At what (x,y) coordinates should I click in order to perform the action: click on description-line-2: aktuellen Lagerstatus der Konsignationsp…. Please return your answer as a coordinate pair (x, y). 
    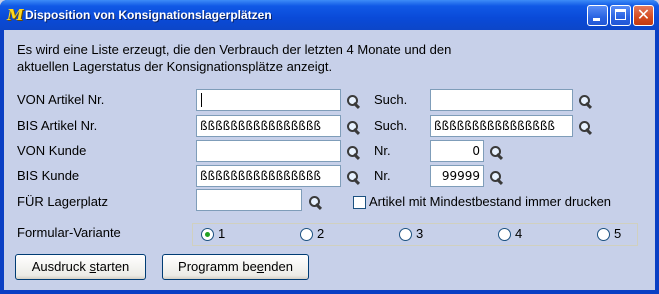
    Looking at the image, I should click on (175, 66).